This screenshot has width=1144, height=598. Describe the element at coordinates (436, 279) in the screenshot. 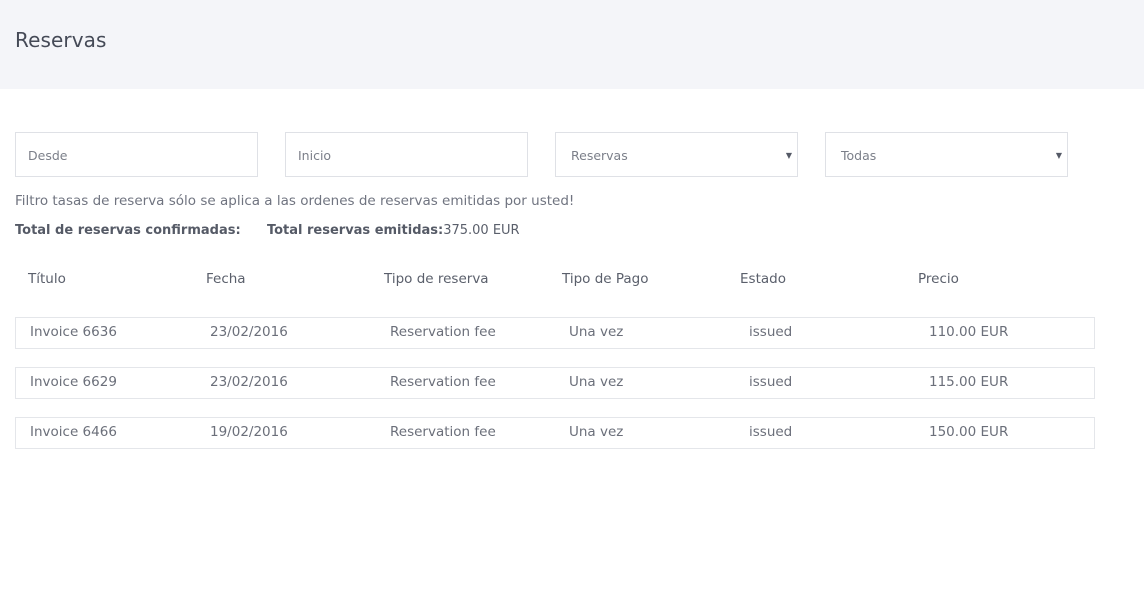

I see `column-header-reservation-type: Tipo de reserva` at that location.